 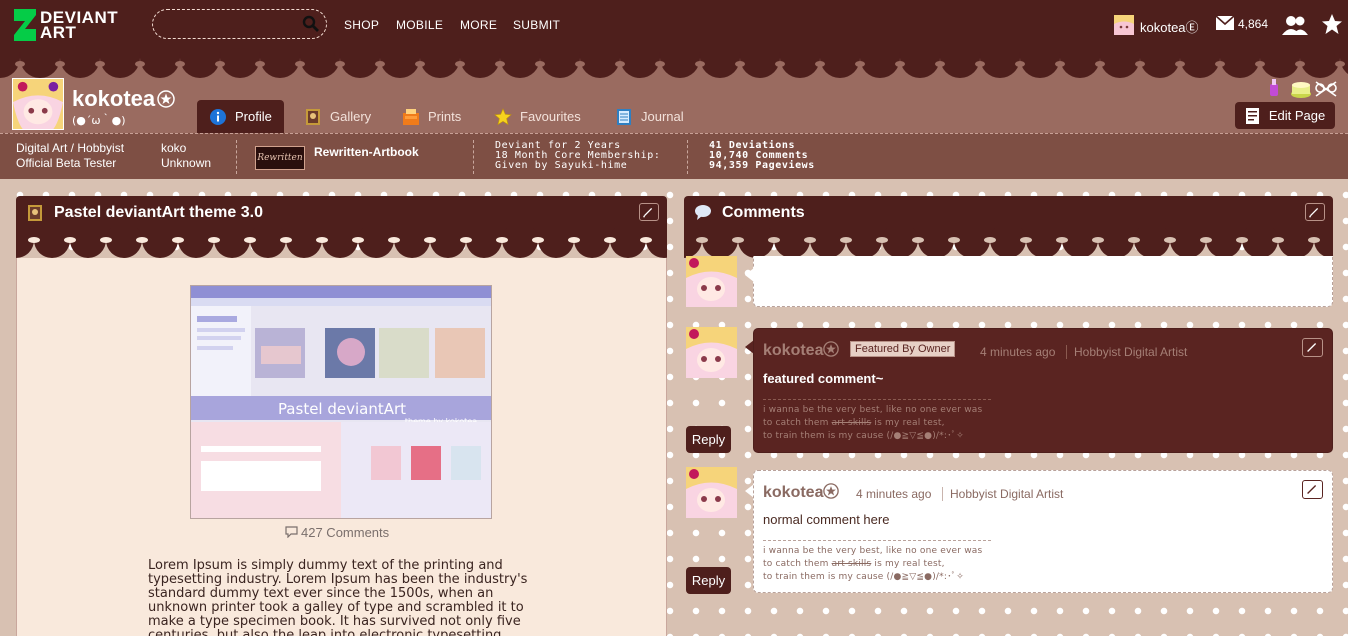 What do you see at coordinates (578, 166) in the screenshot?
I see `deviant-line-3: Given by Sayuki-hime` at bounding box center [578, 166].